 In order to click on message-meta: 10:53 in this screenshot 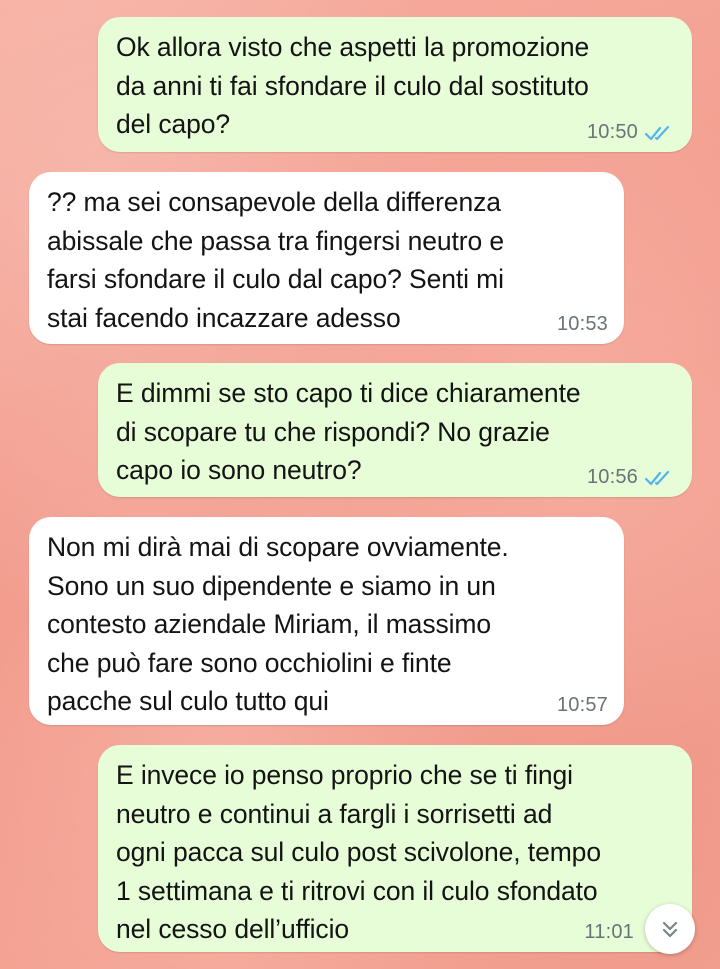, I will do `click(582, 324)`.